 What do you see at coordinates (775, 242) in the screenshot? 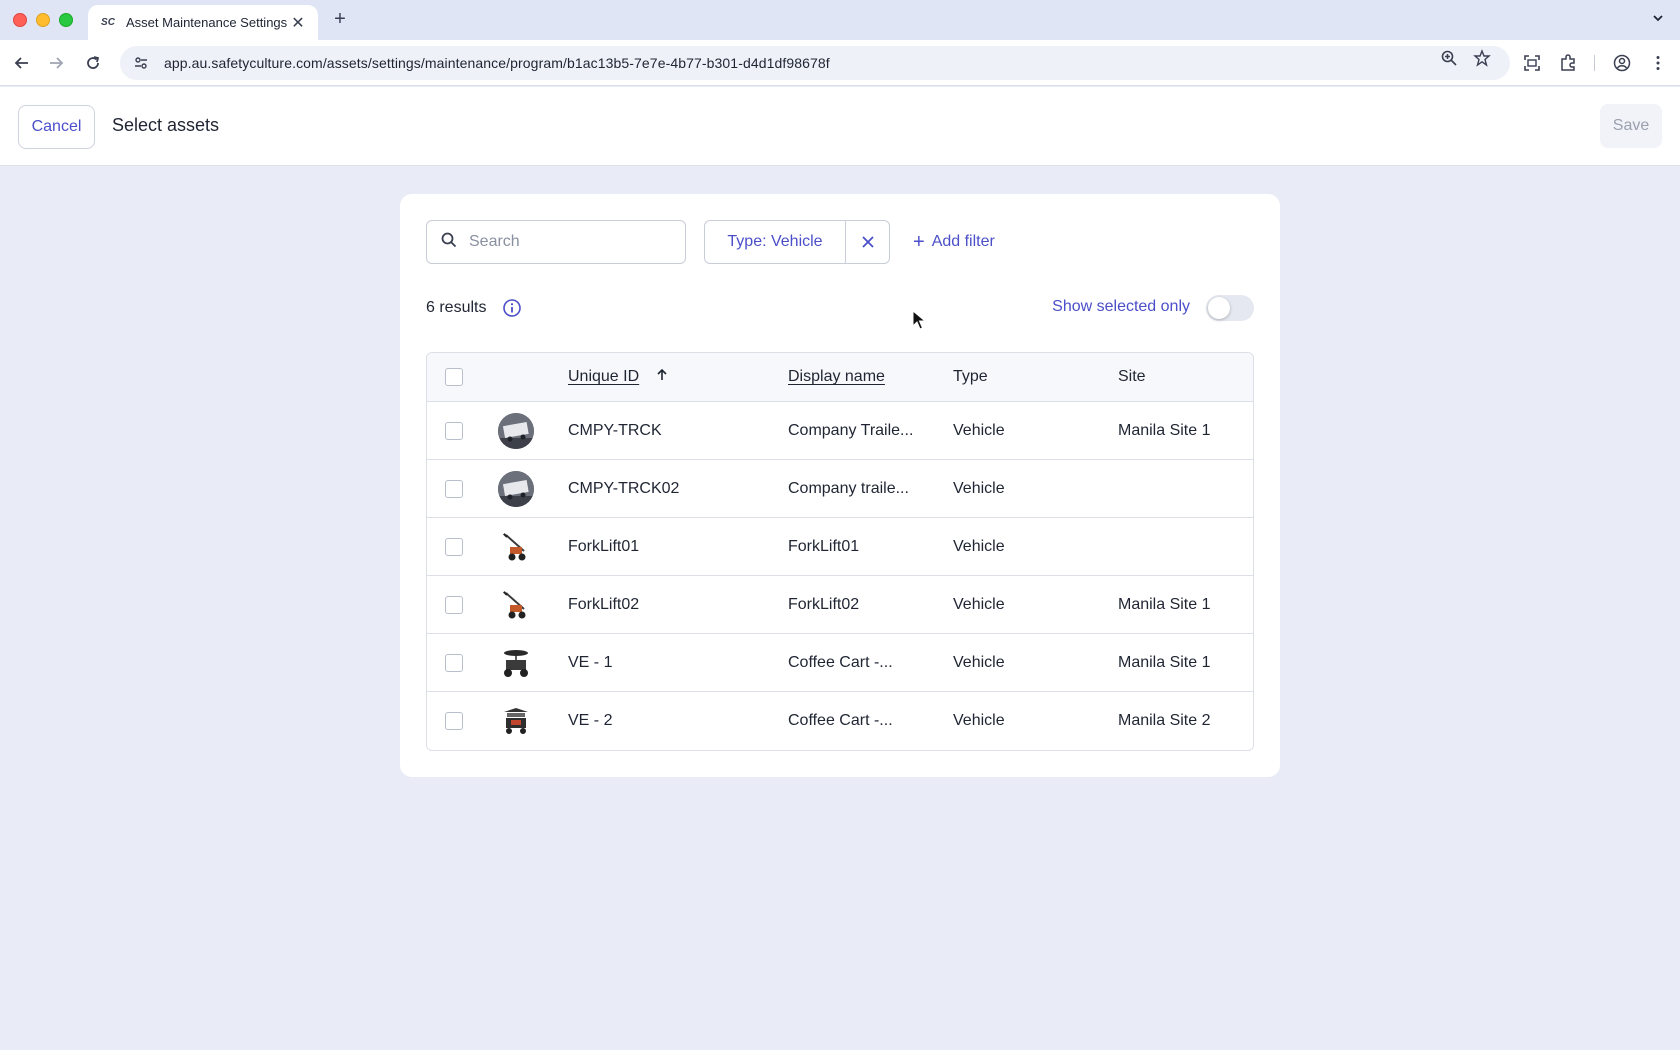
I see `filter-chip-label: Type: Vehicle` at bounding box center [775, 242].